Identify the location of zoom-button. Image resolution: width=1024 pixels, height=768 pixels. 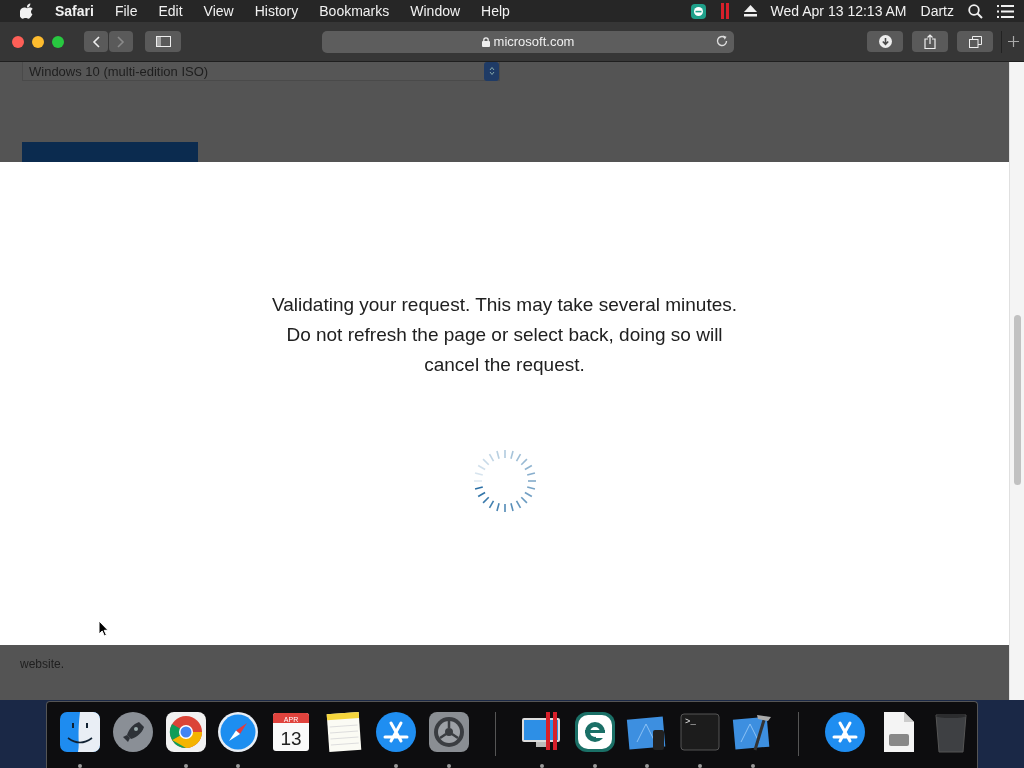
(58, 41).